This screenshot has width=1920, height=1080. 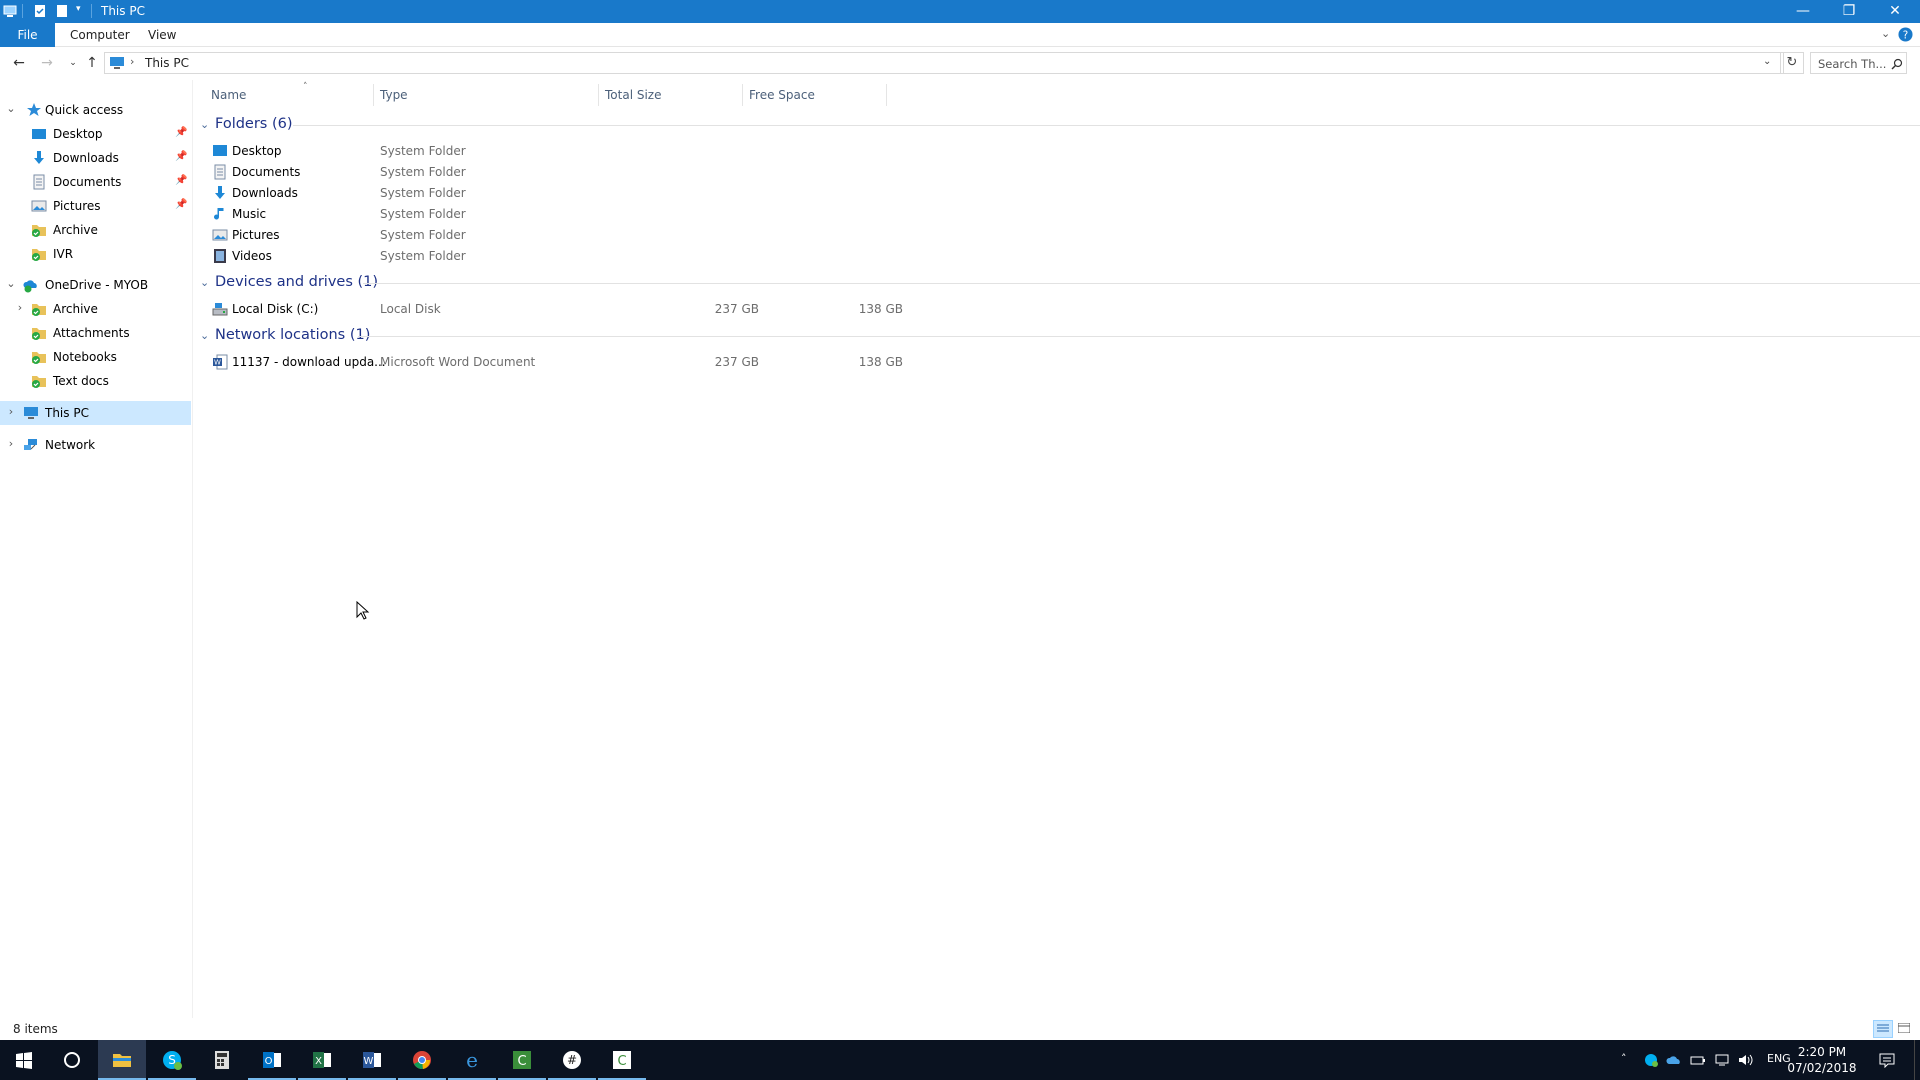 I want to click on nav-qa-ivr: IVR, so click(x=95, y=254).